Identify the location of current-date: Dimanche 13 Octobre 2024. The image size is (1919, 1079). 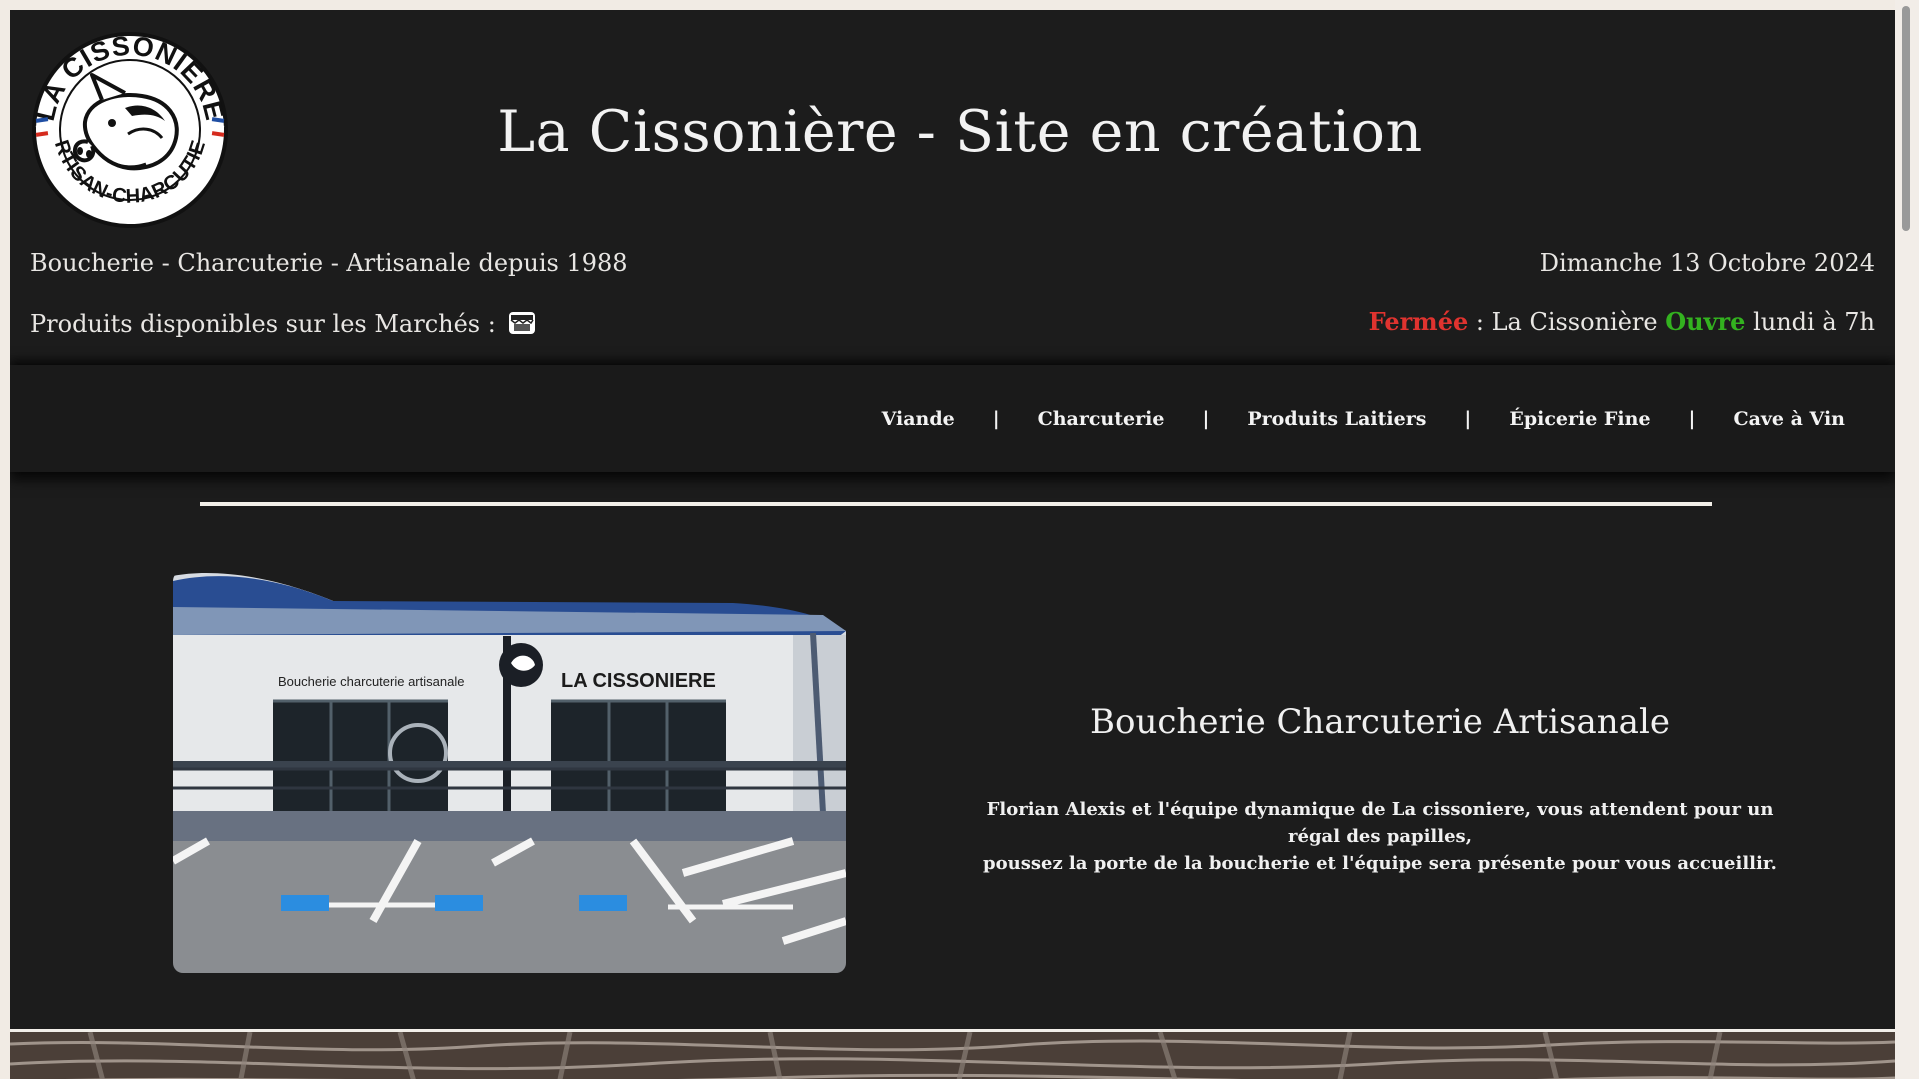
(1707, 263).